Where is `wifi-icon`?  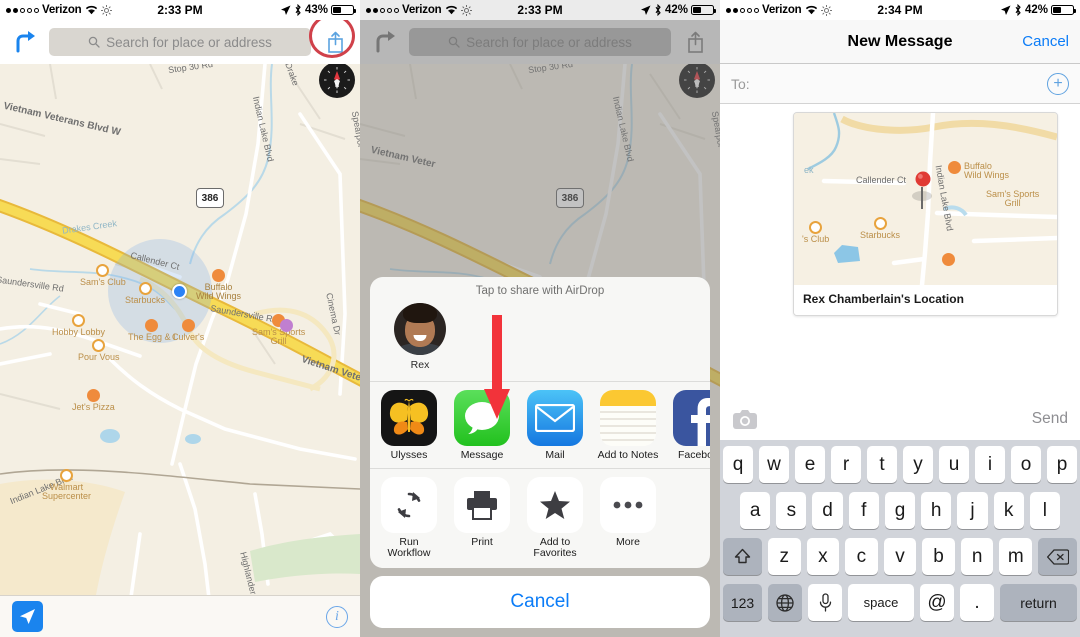
wifi-icon is located at coordinates (91, 10).